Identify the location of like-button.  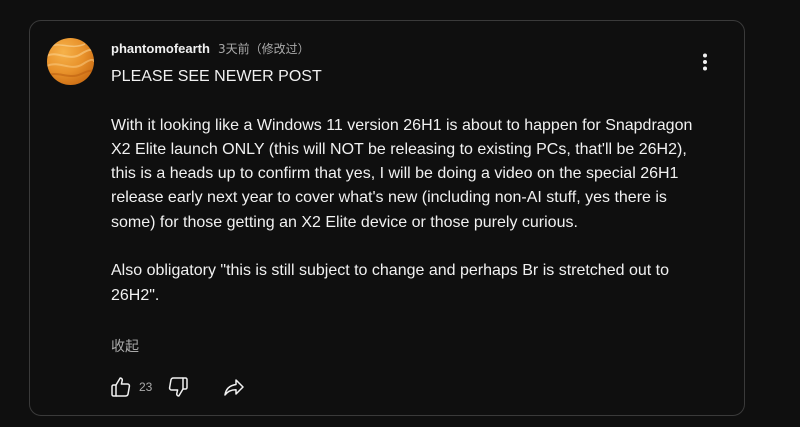
(121, 387).